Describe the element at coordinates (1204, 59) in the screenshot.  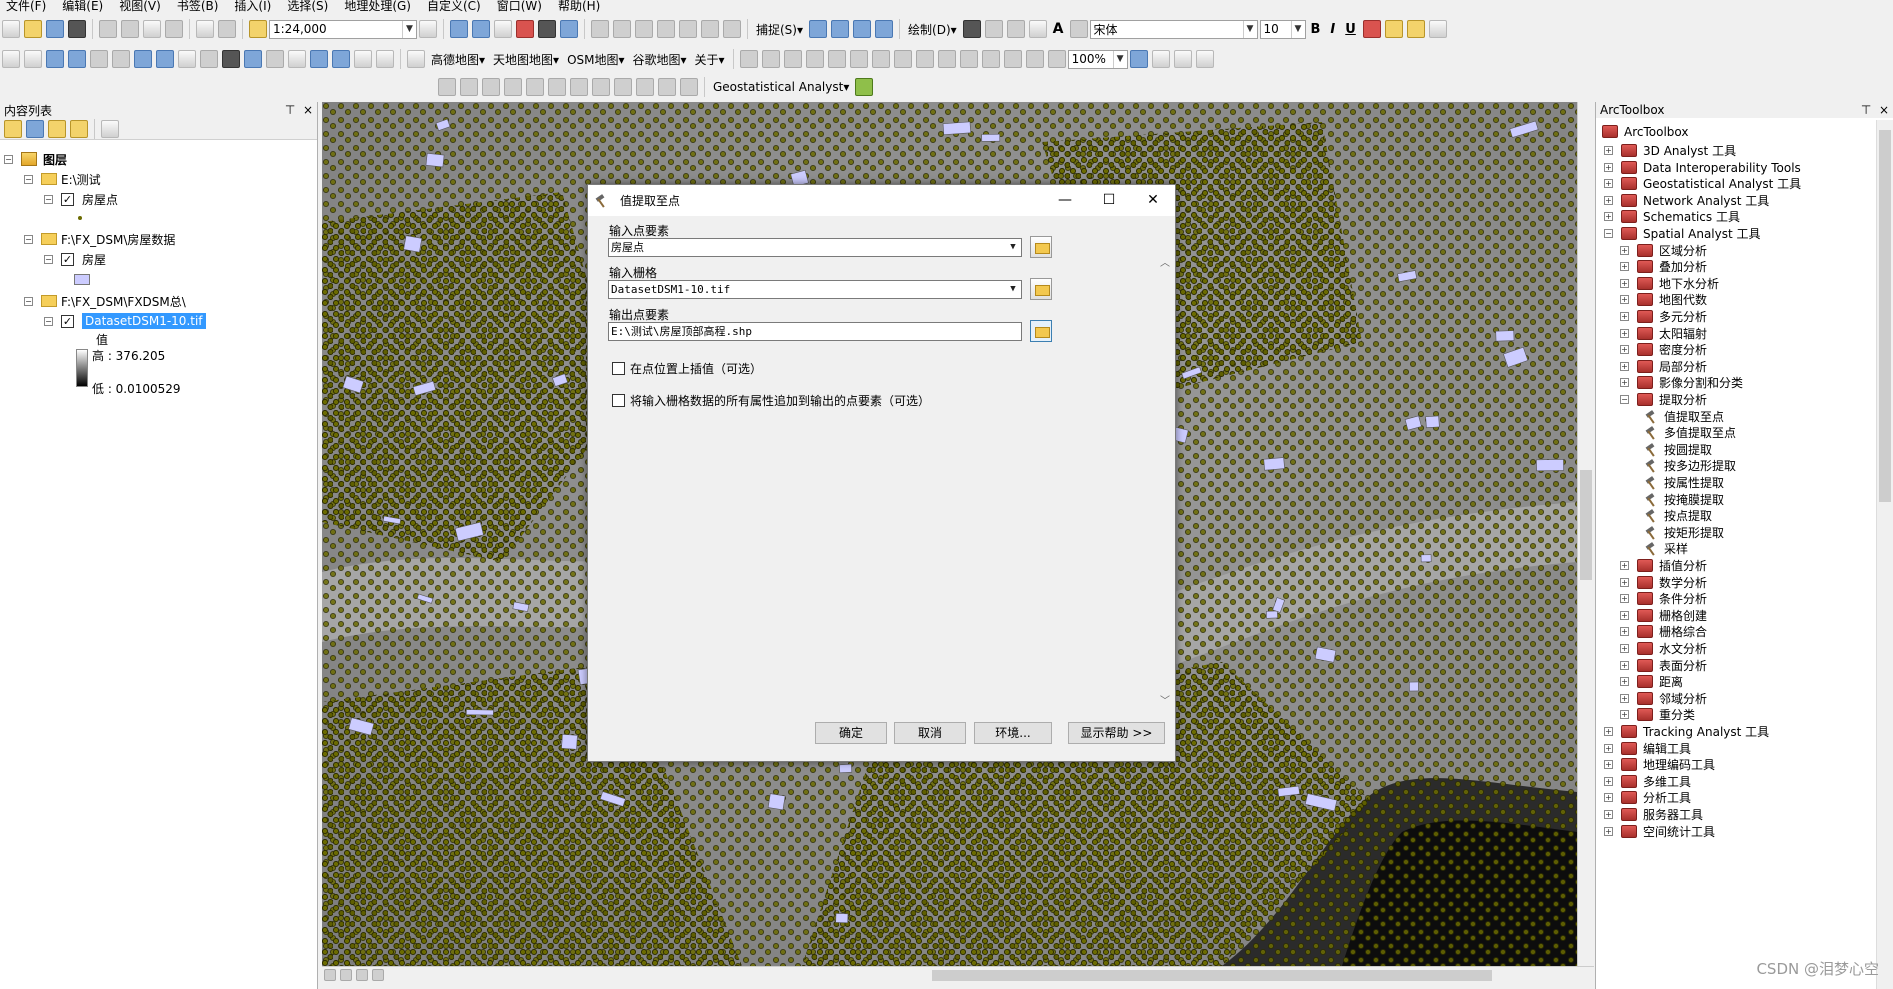
I see `data-driven-pages-icon` at that location.